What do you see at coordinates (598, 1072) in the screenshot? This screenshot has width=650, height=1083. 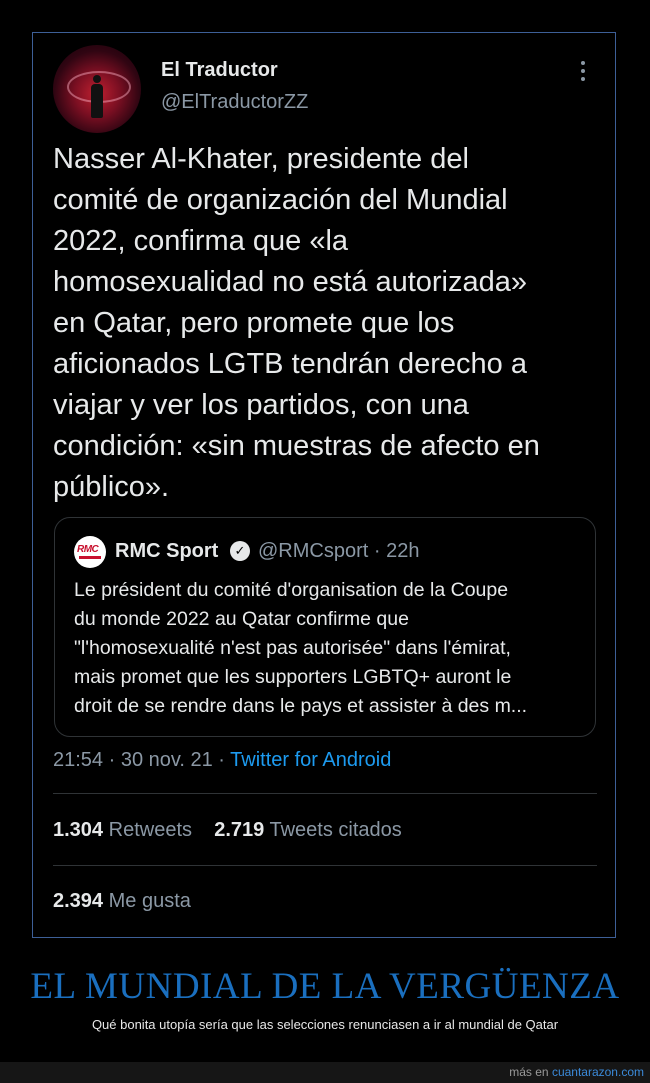 I see `footer-site-link: cuantarazon.com` at bounding box center [598, 1072].